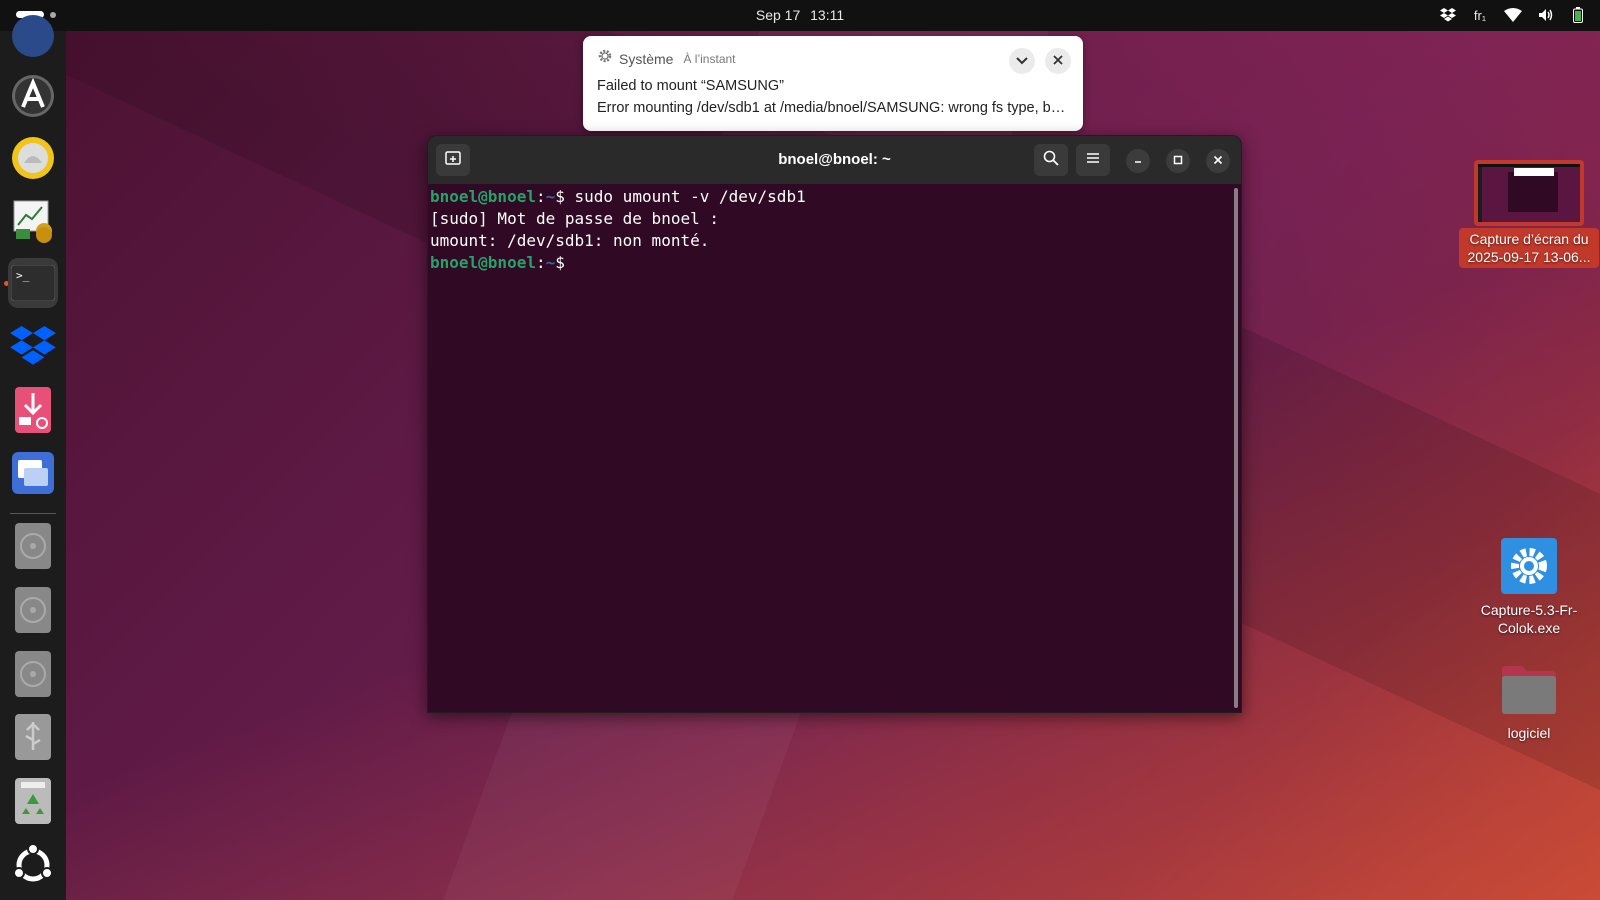 This screenshot has height=900, width=1600. What do you see at coordinates (33, 283) in the screenshot?
I see `terminal-icon: >_` at bounding box center [33, 283].